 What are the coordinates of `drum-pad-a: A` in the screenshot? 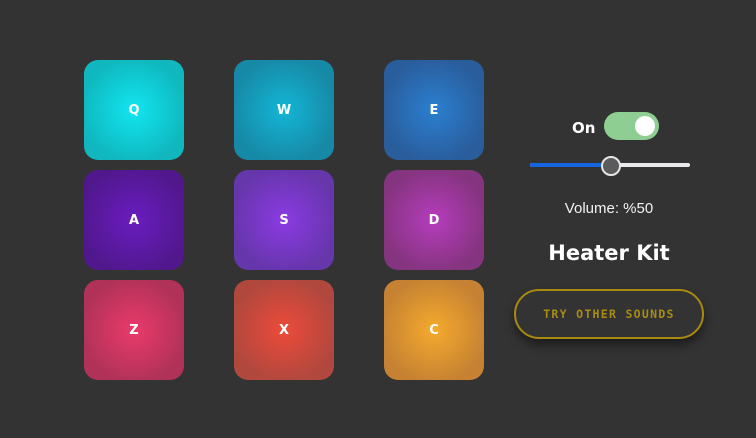 It's located at (134, 220).